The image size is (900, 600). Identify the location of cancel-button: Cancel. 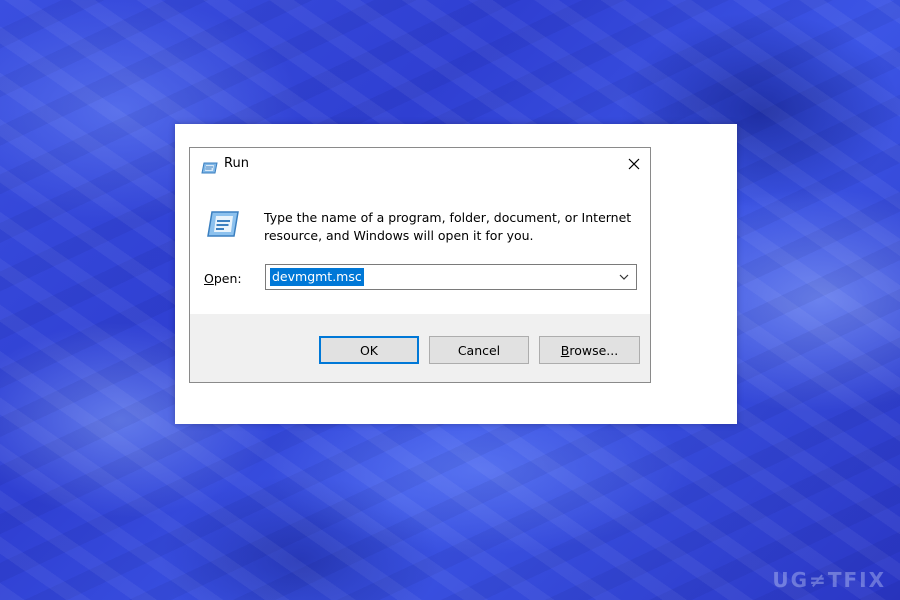
(479, 350).